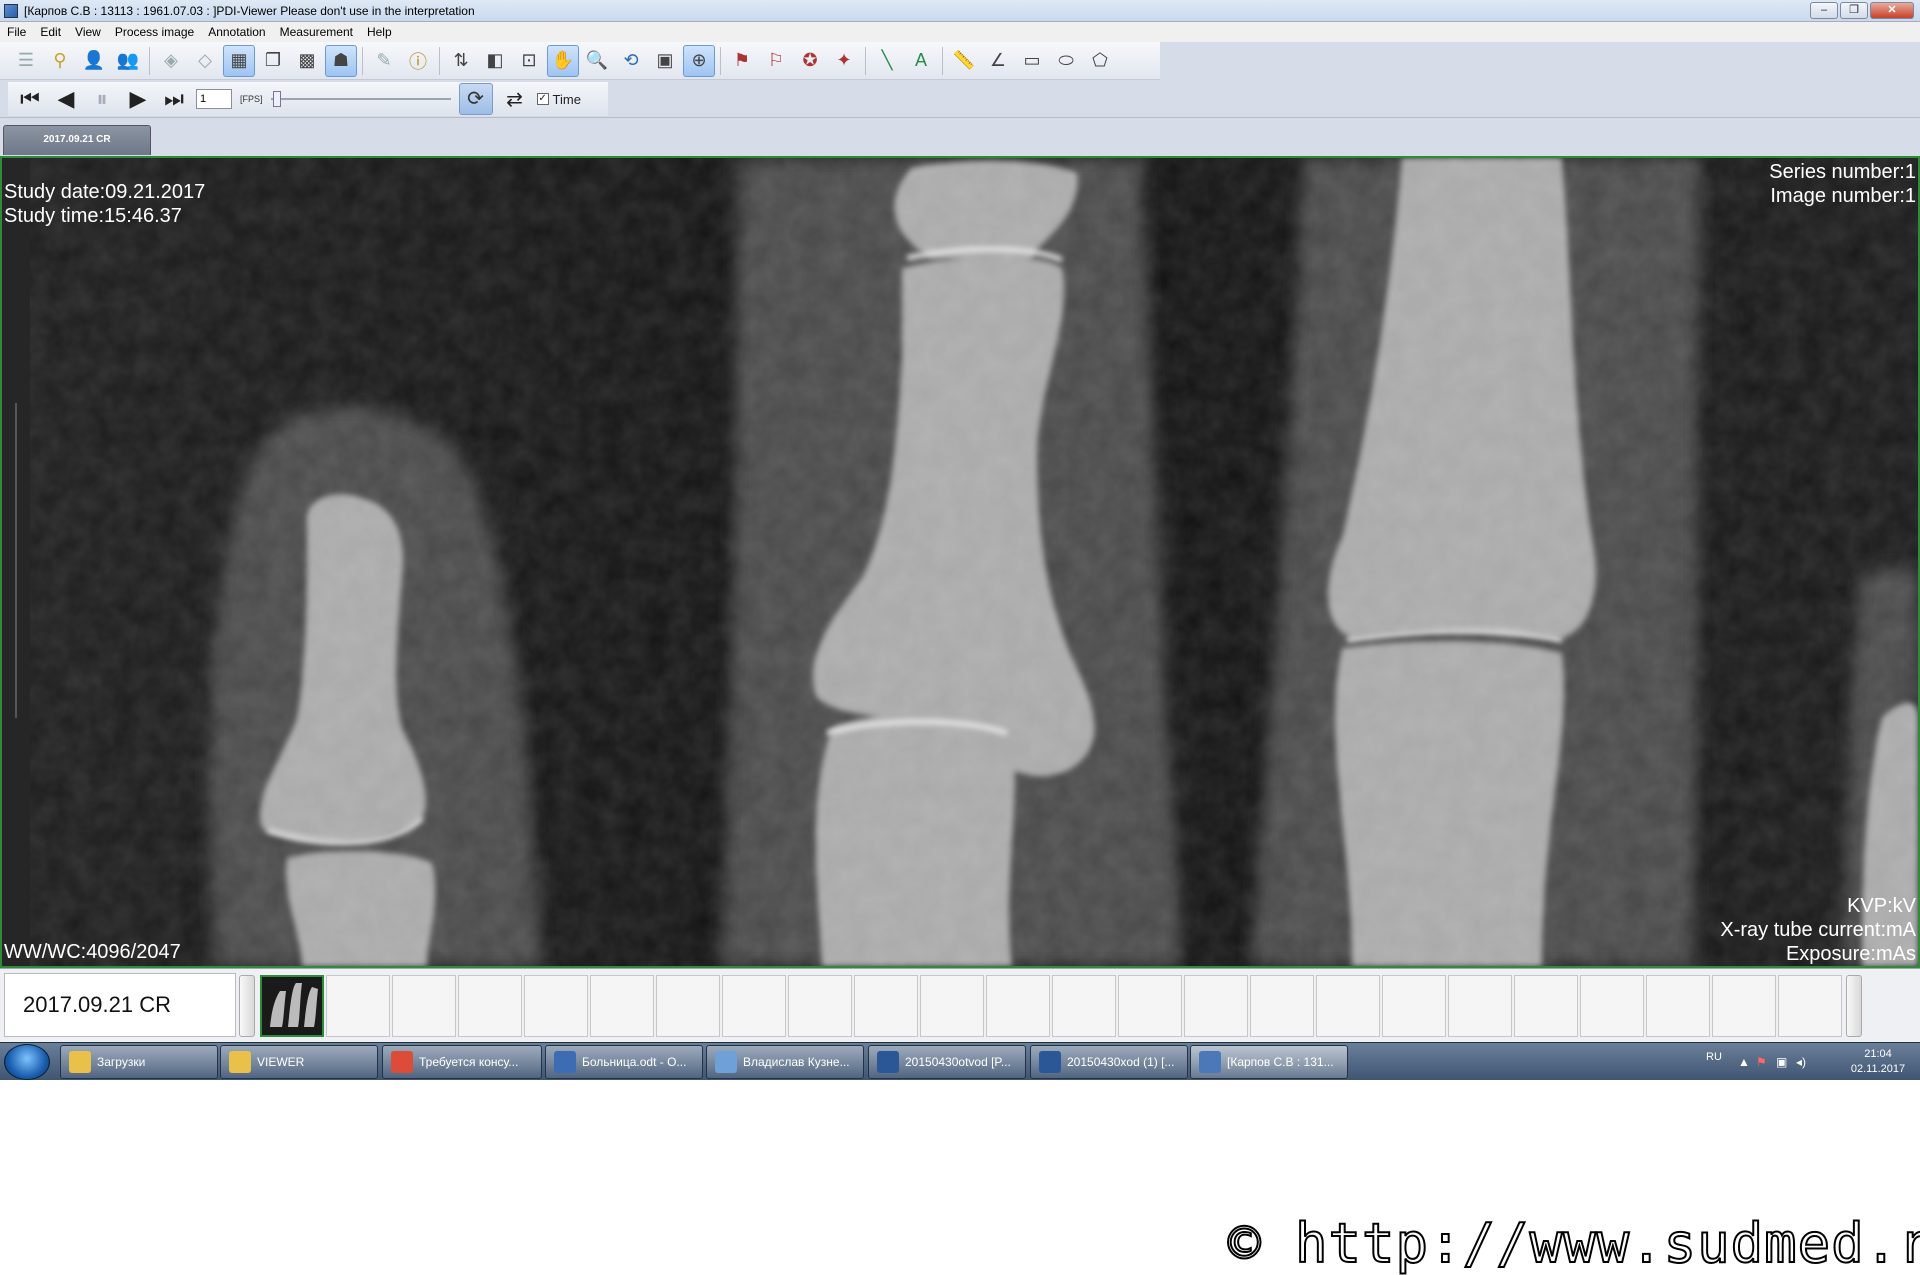 This screenshot has width=1920, height=1275. I want to click on network-icon: ▣, so click(1781, 1062).